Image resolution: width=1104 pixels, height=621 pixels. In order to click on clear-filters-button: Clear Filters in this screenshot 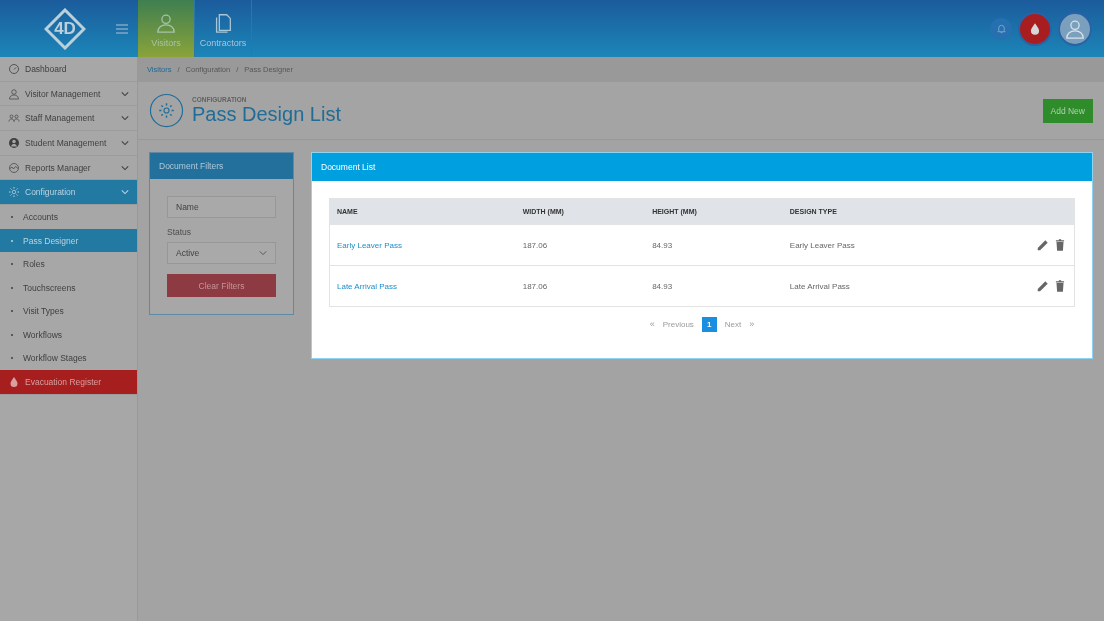, I will do `click(221, 285)`.